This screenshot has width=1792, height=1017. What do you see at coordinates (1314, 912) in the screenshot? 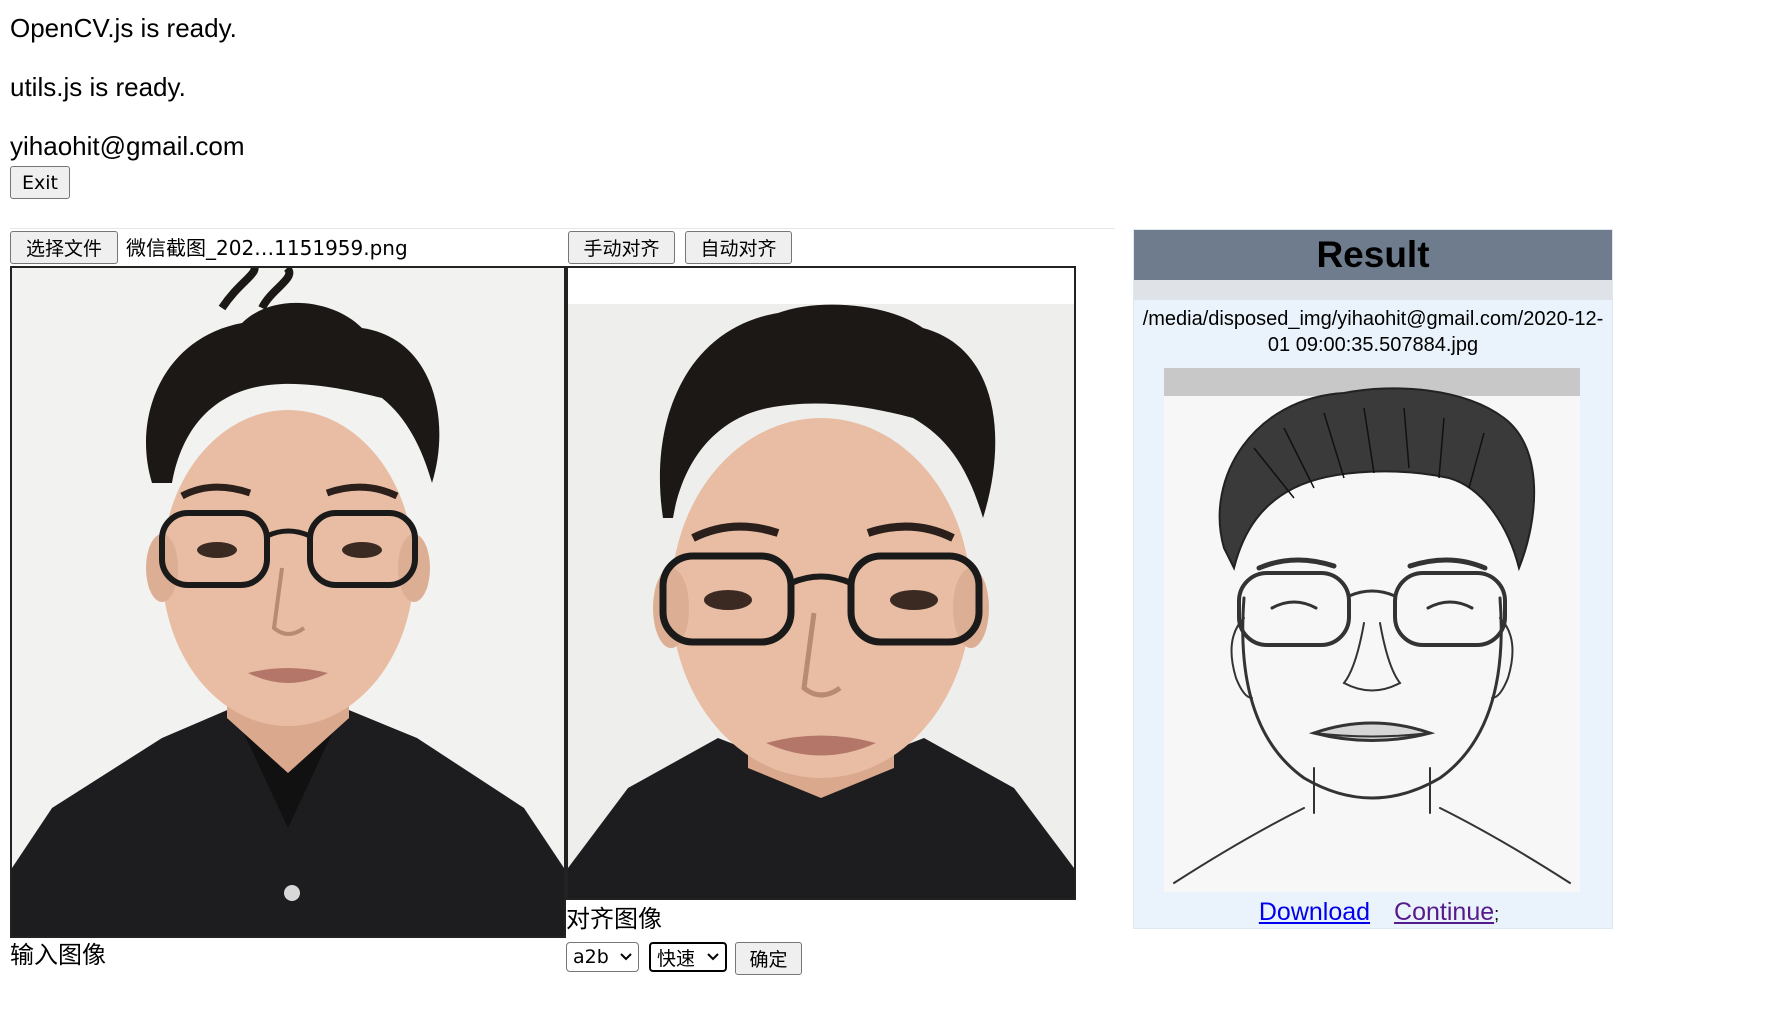
I see `download-link: Download` at bounding box center [1314, 912].